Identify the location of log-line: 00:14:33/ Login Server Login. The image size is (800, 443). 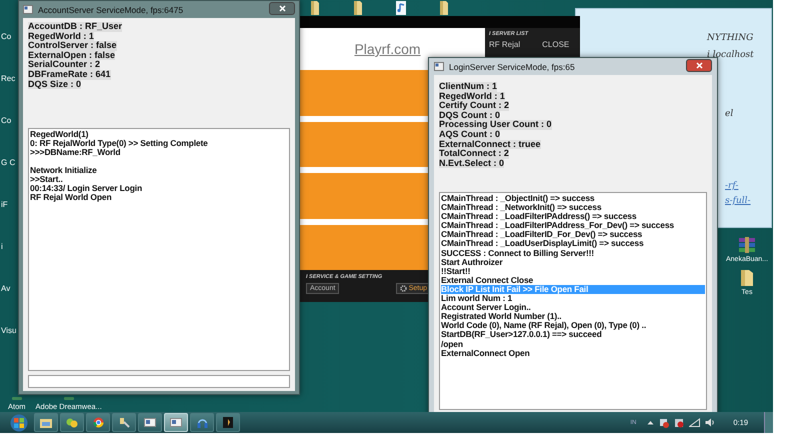
(86, 189).